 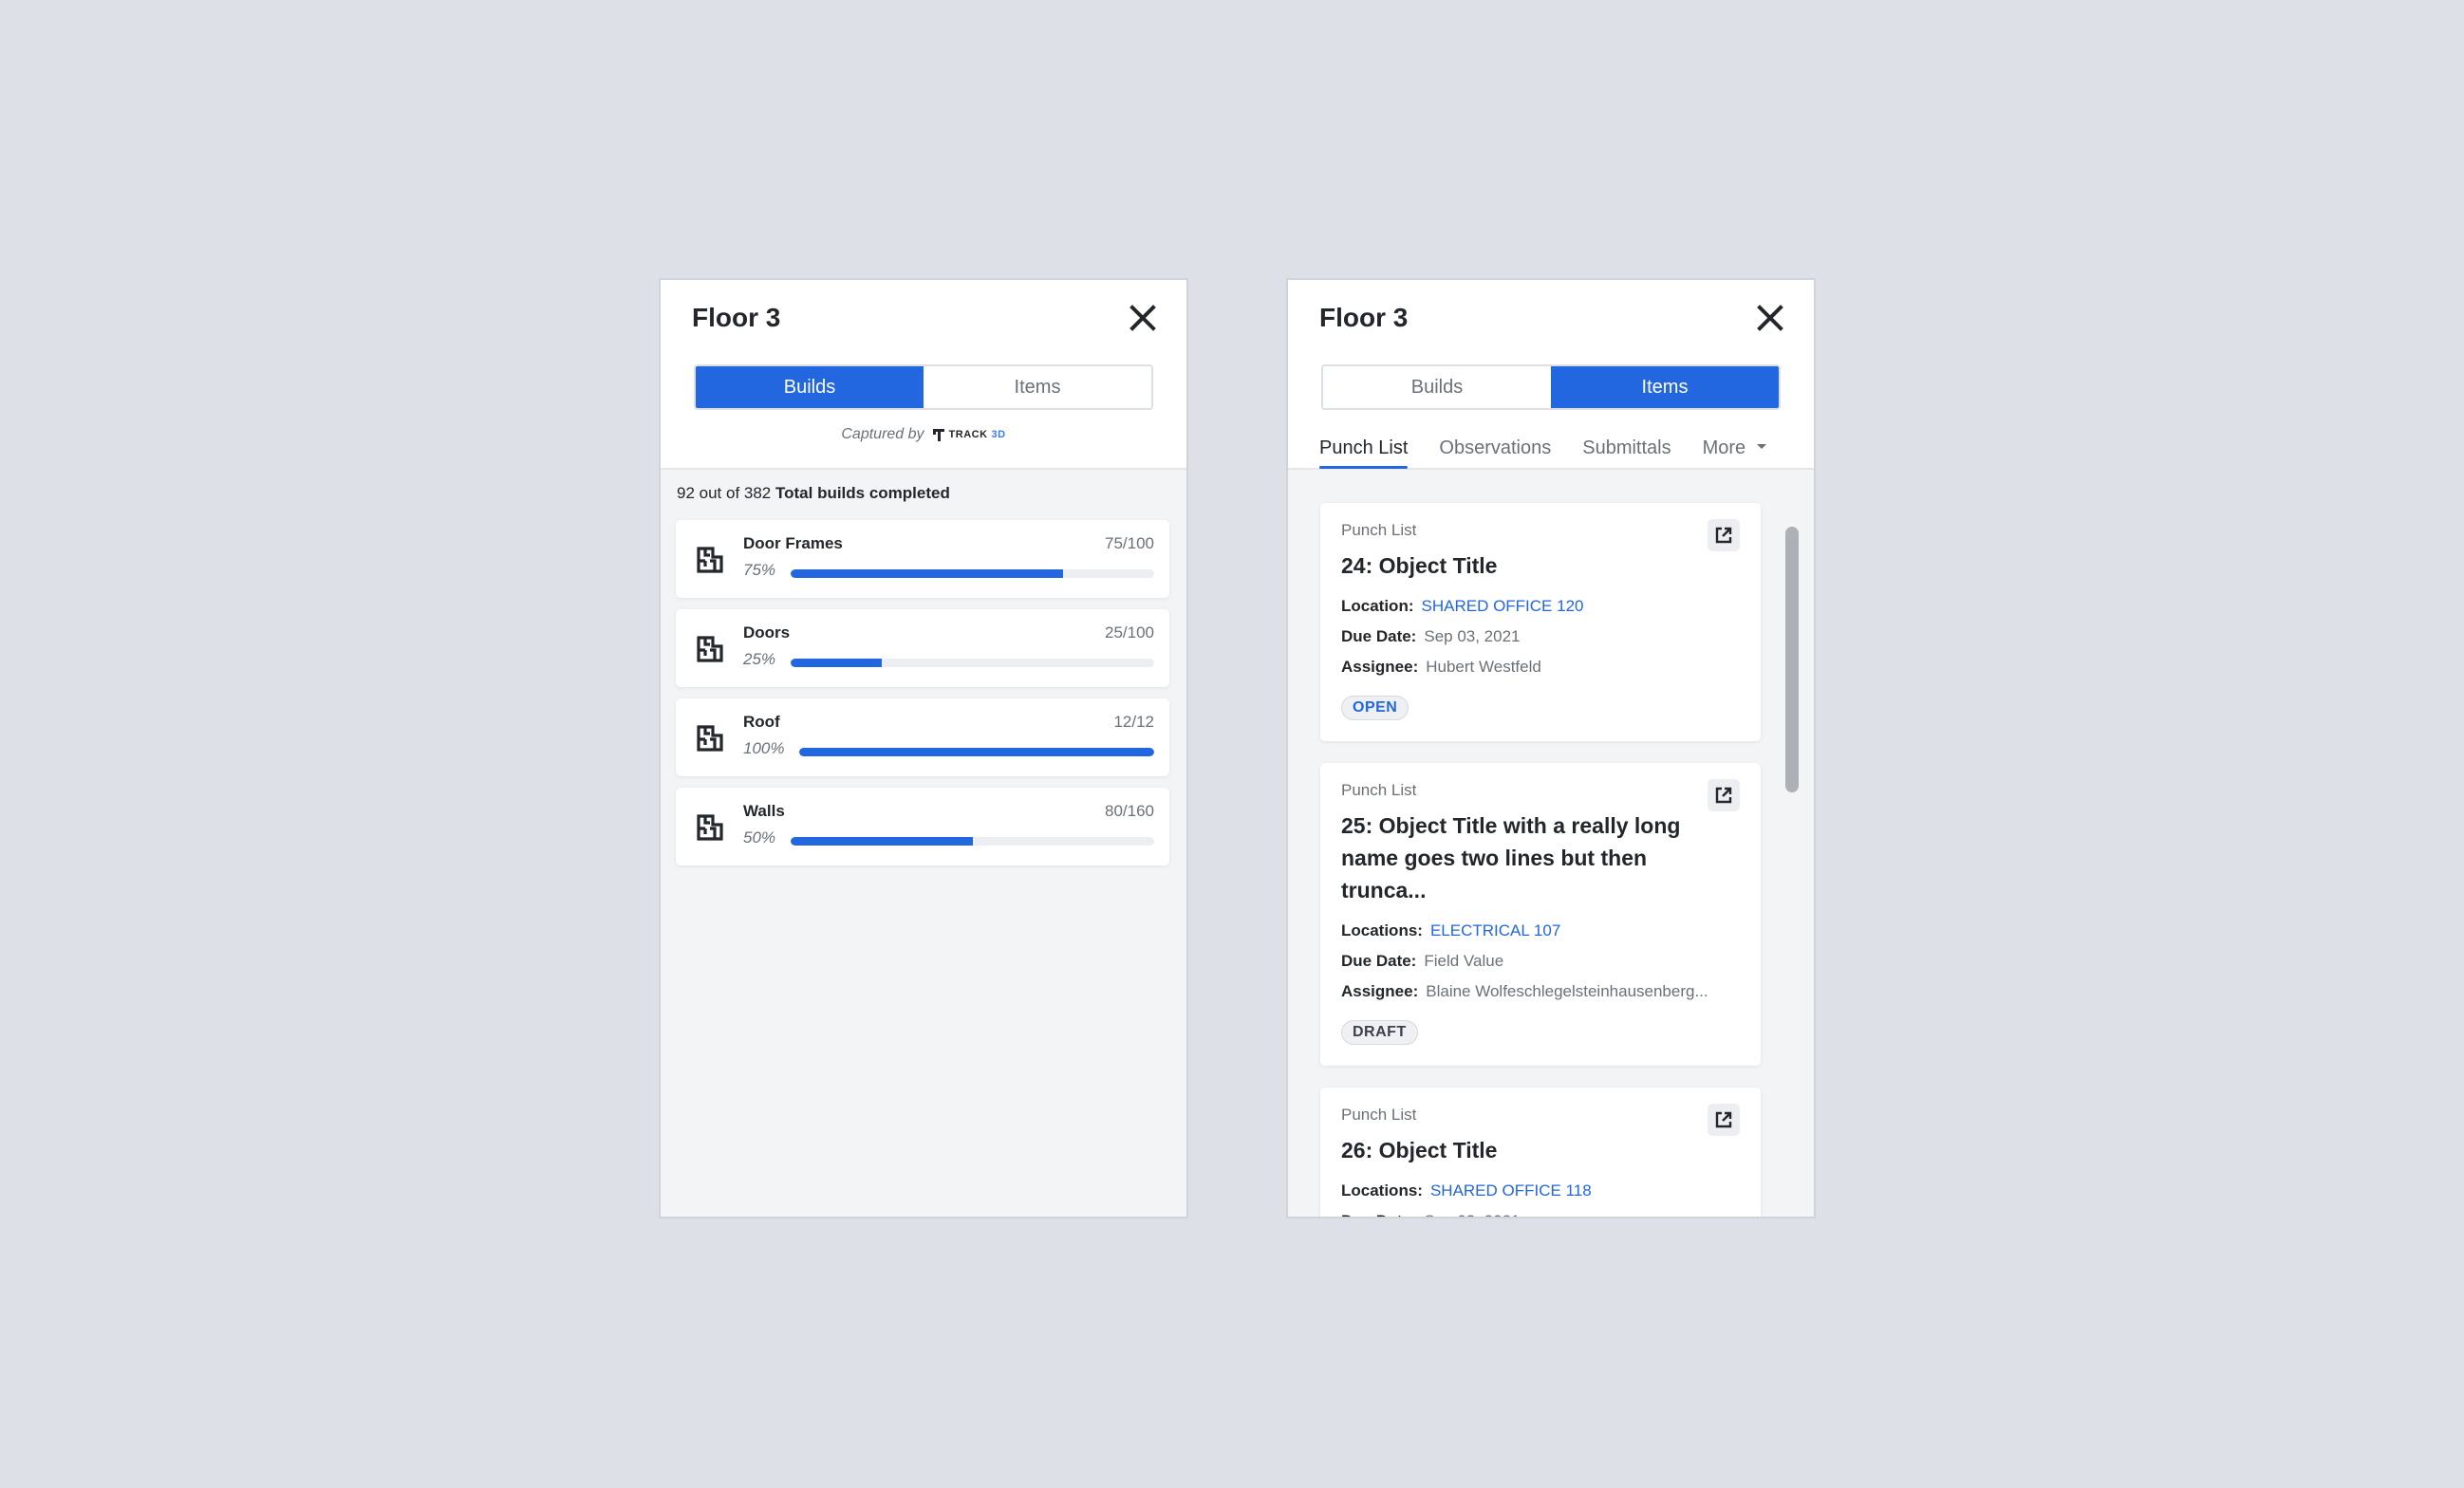 I want to click on caret-down-icon, so click(x=1762, y=447).